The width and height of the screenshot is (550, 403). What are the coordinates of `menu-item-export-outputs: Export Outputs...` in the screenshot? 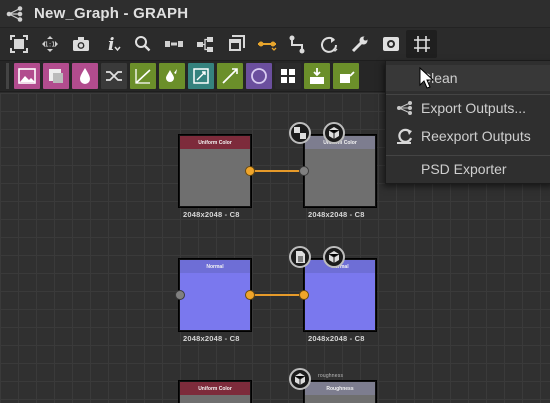 It's located at (468, 107).